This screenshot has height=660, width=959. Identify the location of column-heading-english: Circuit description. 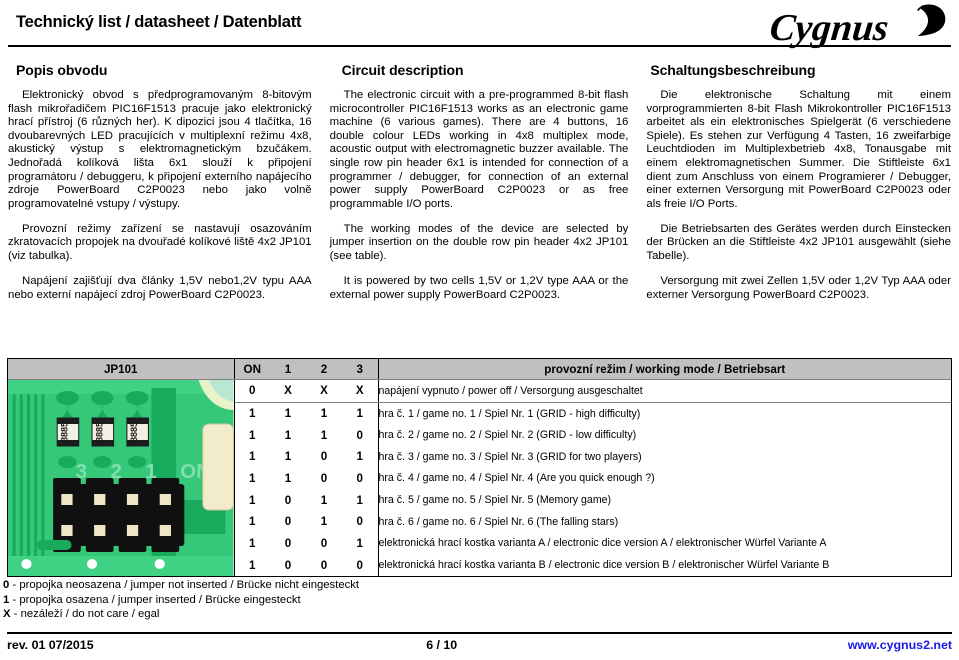
(402, 70).